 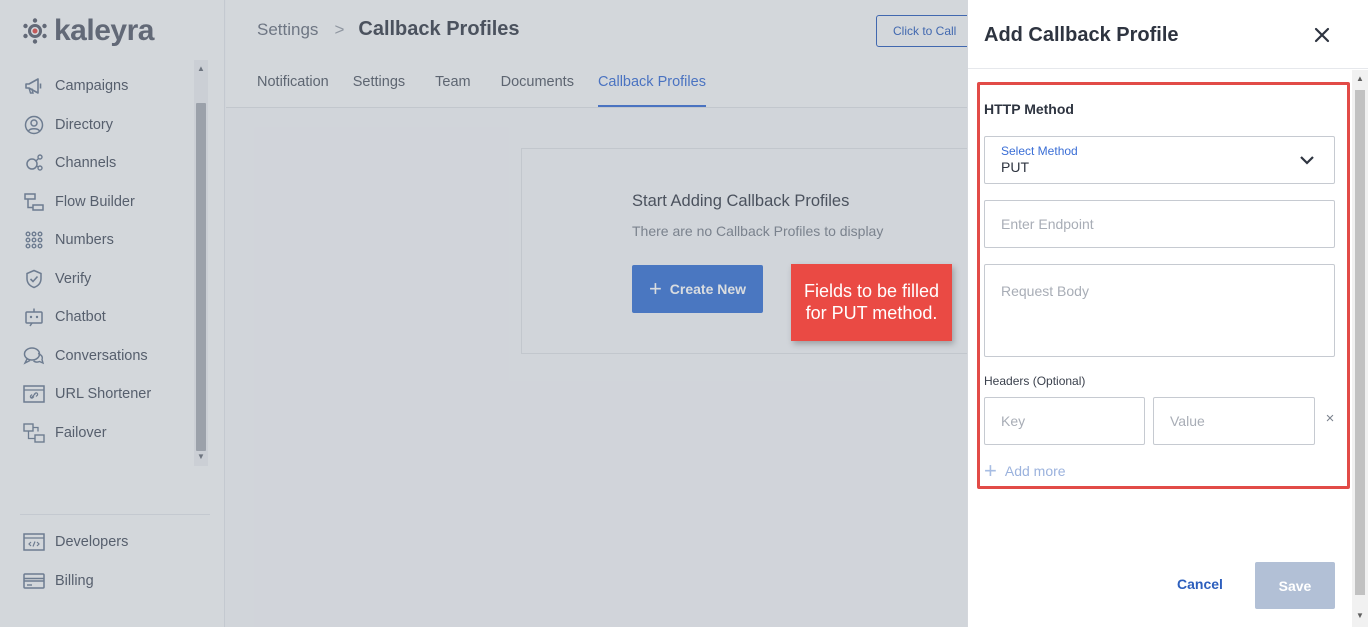 What do you see at coordinates (34, 433) in the screenshot?
I see `failover-icon` at bounding box center [34, 433].